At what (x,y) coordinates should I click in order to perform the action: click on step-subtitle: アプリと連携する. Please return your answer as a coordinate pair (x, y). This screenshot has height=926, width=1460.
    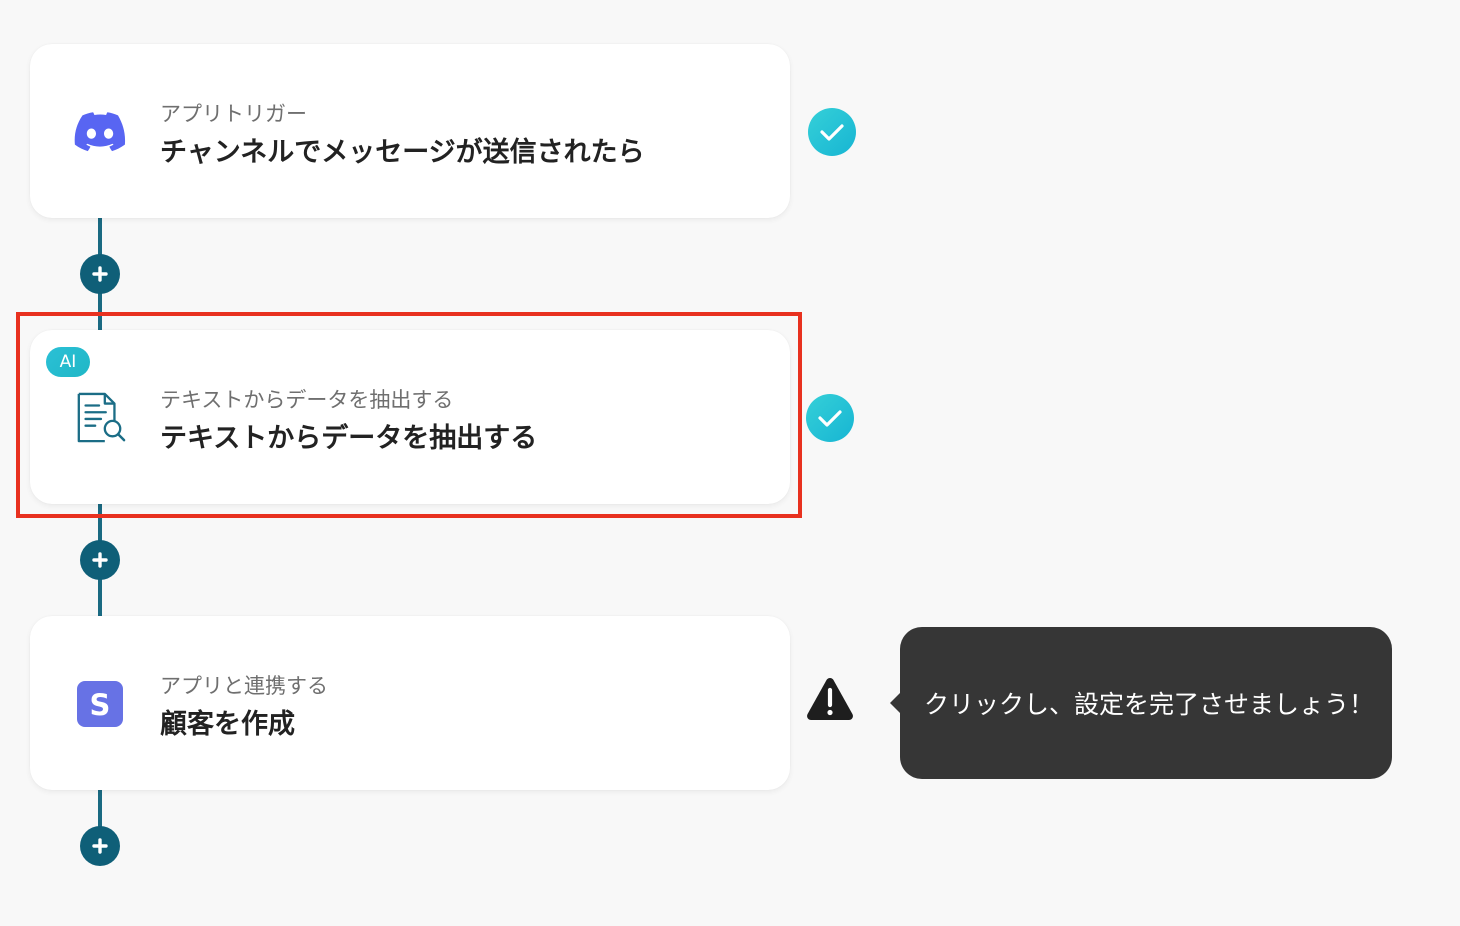
    Looking at the image, I should click on (244, 686).